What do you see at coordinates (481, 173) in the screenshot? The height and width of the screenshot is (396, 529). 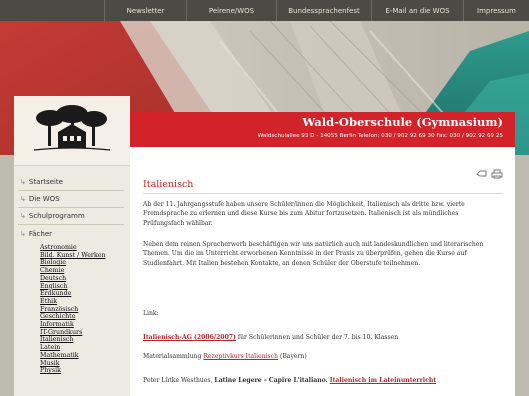 I see `send-icon` at bounding box center [481, 173].